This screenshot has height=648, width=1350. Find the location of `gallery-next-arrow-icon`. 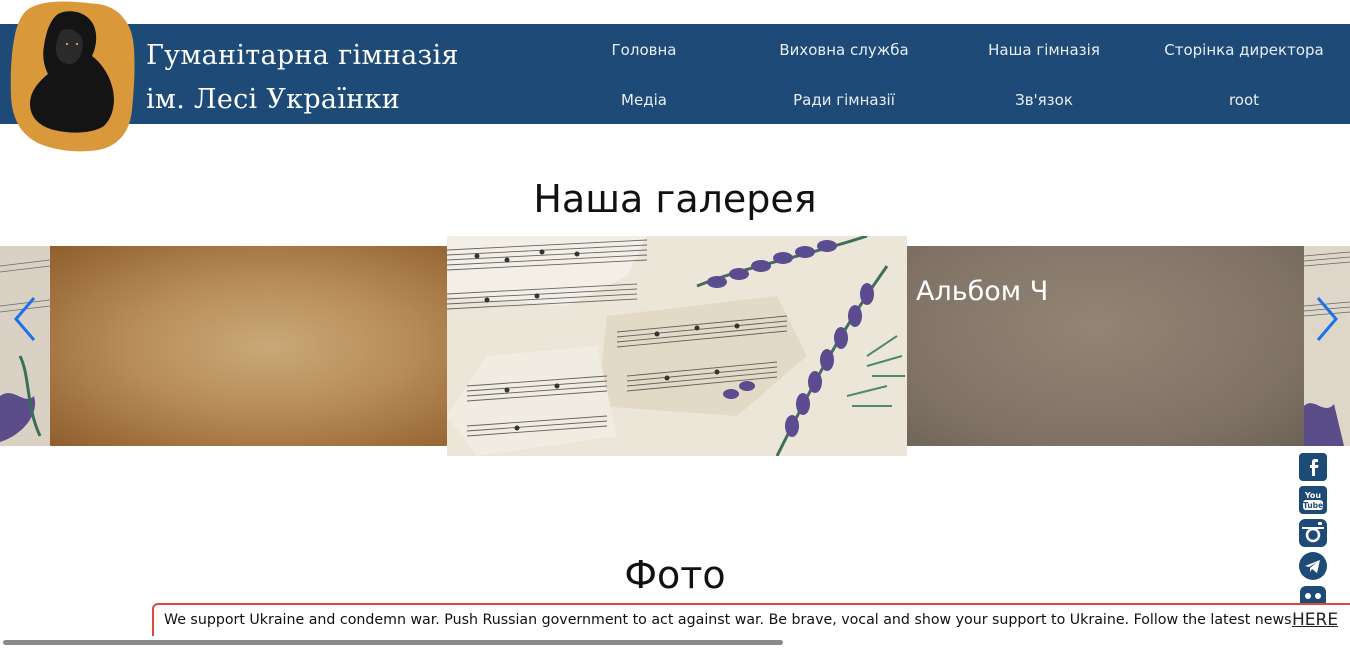

gallery-next-arrow-icon is located at coordinates (1328, 321).